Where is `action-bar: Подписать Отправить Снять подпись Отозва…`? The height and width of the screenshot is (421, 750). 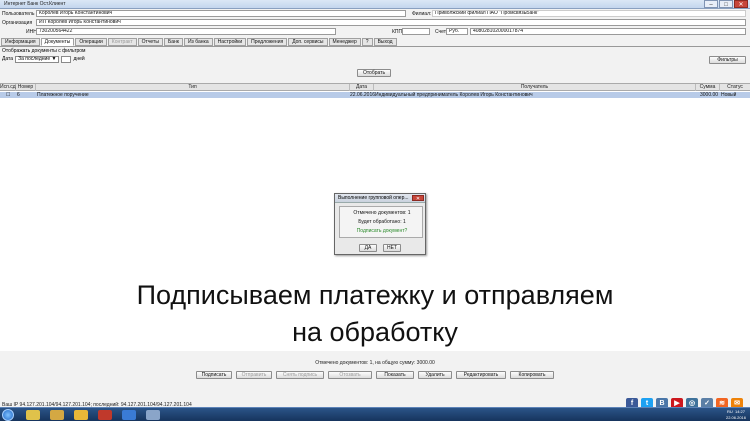
action-bar: Подписать Отправить Снять подпись Отозва… is located at coordinates (375, 375).